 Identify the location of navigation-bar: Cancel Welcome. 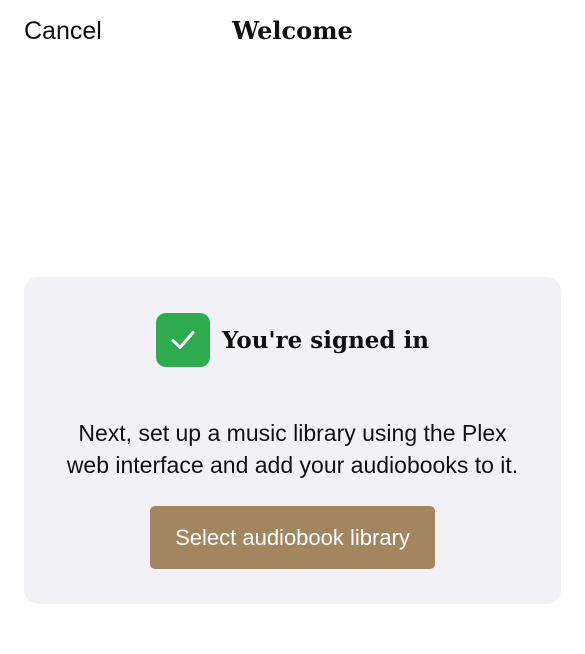
(292, 31).